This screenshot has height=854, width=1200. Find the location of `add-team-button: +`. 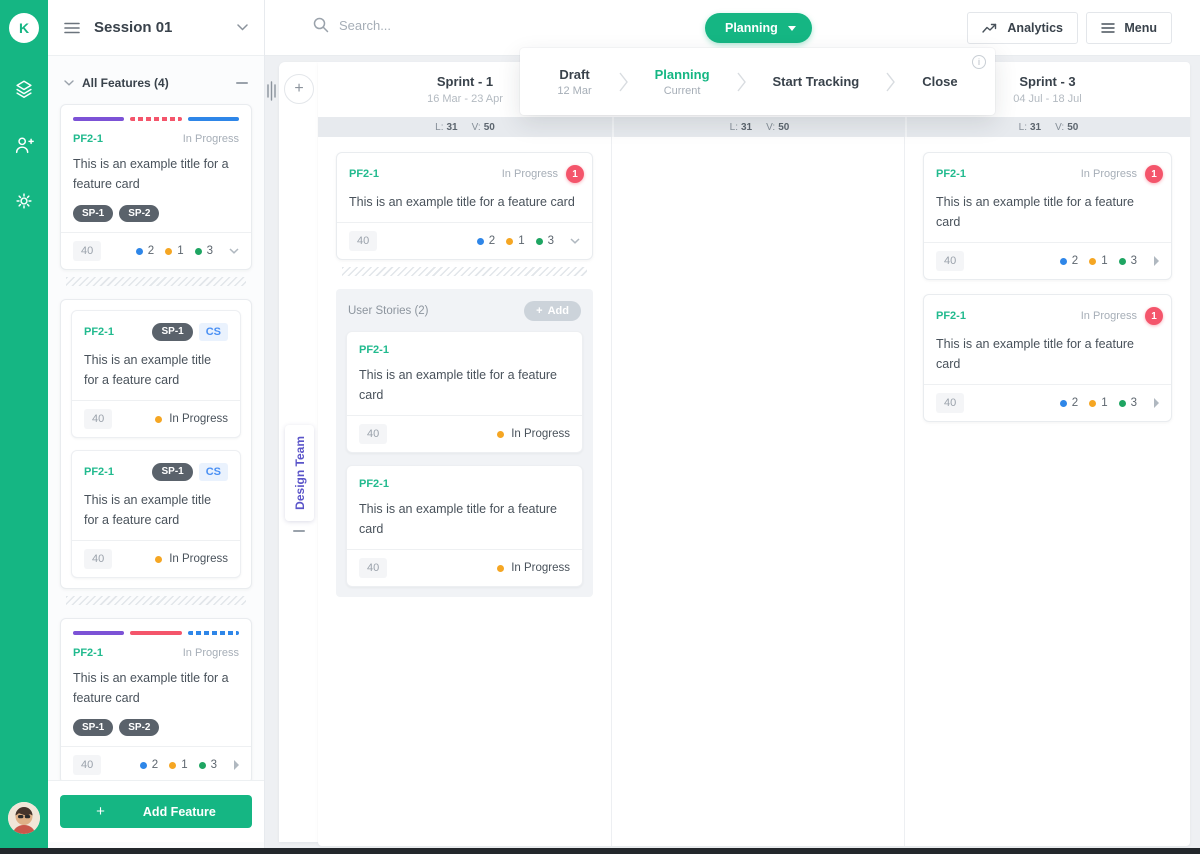

add-team-button: + is located at coordinates (299, 89).